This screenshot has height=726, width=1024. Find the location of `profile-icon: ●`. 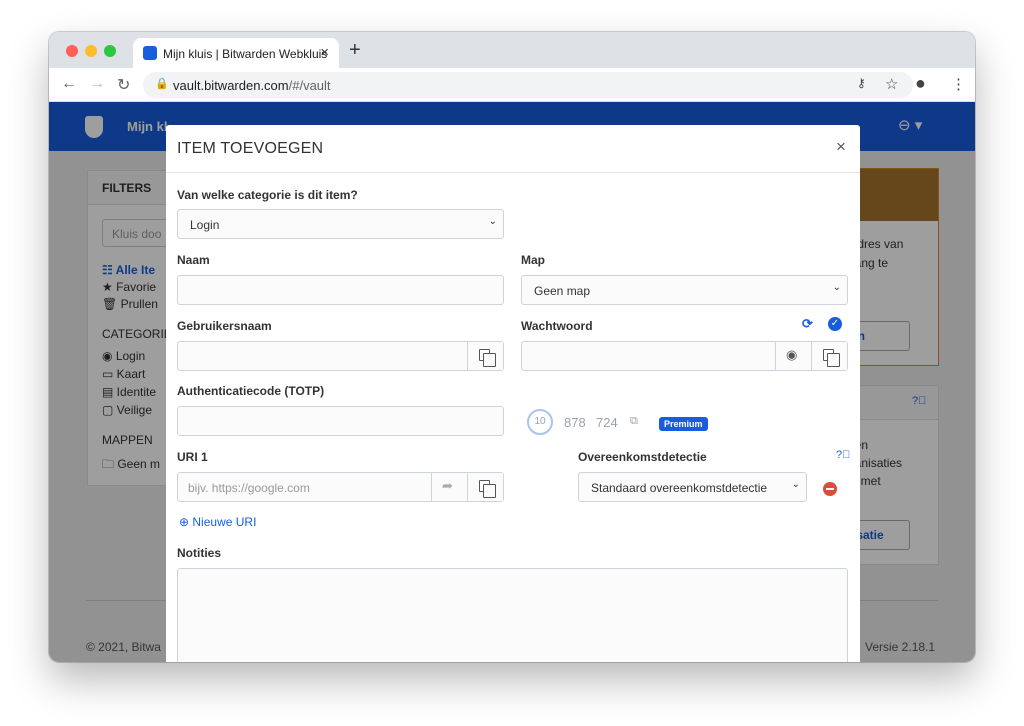

profile-icon: ● is located at coordinates (920, 83).